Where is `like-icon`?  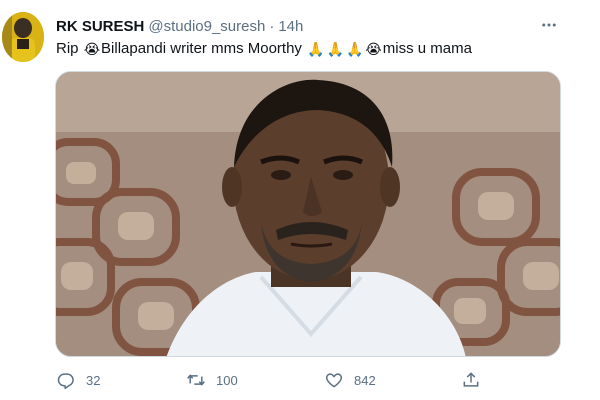
like-icon is located at coordinates (334, 380).